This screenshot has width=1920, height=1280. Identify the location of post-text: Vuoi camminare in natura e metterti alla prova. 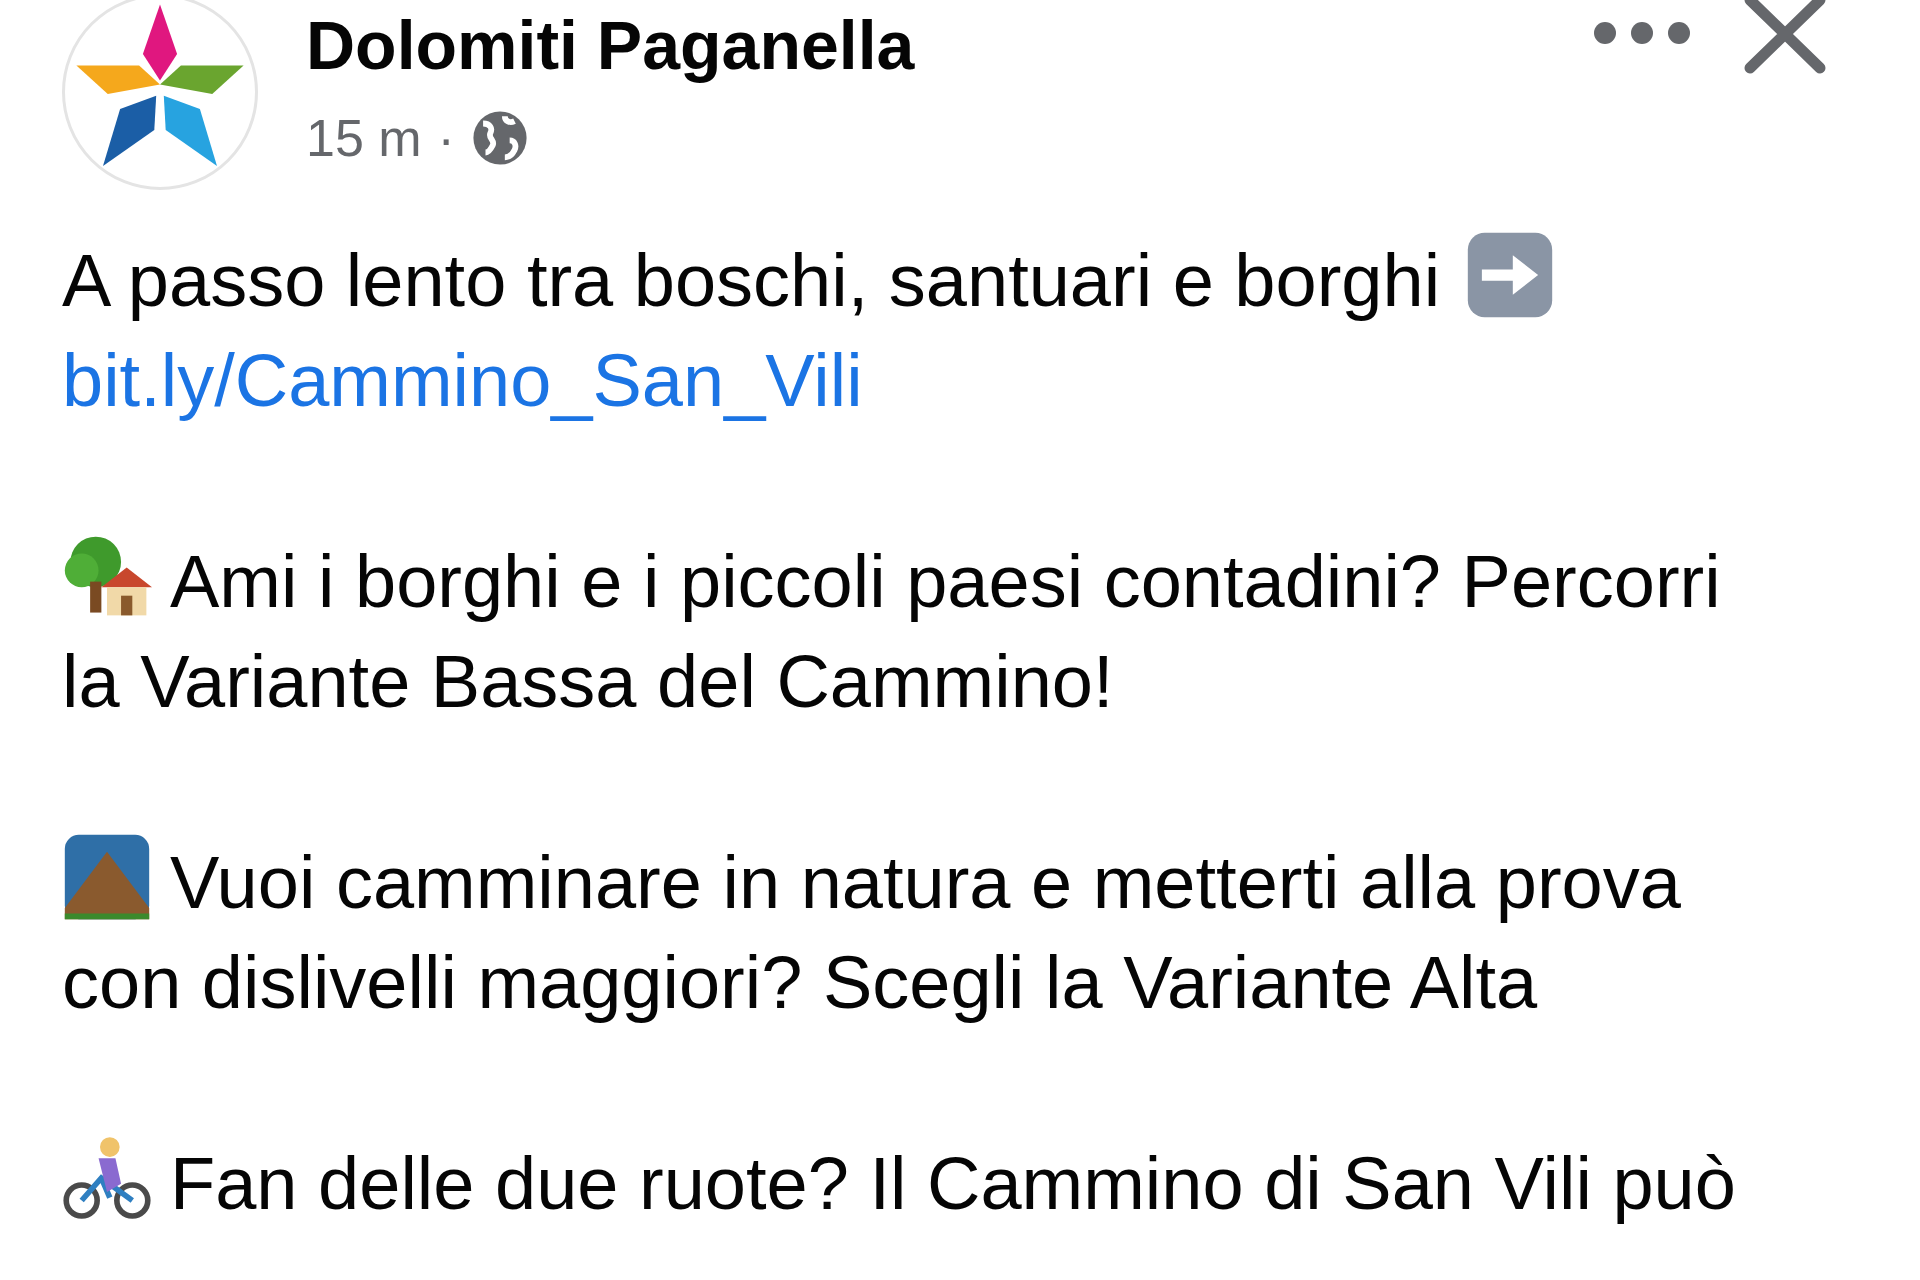
(925, 883).